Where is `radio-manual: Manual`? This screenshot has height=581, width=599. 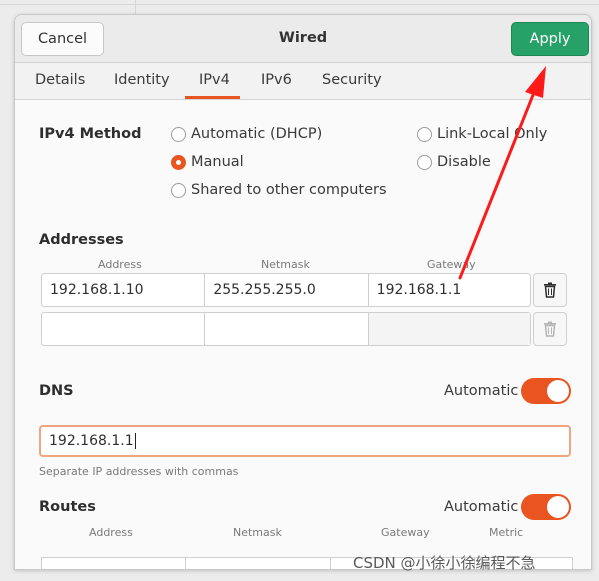 radio-manual: Manual is located at coordinates (207, 162).